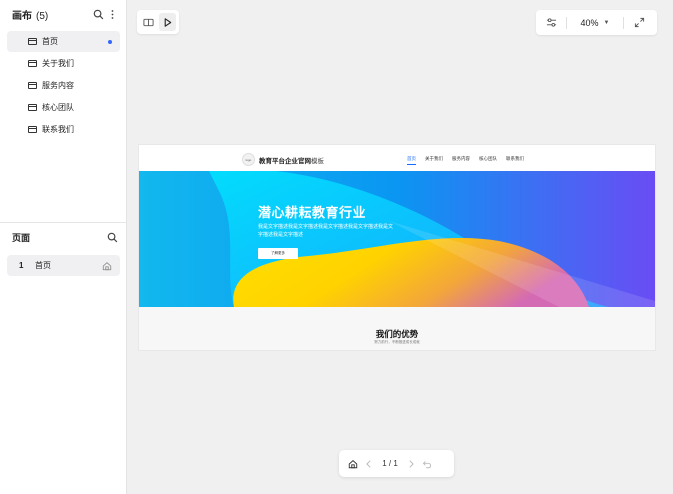  I want to click on page-indicator: 1 / 1, so click(390, 463).